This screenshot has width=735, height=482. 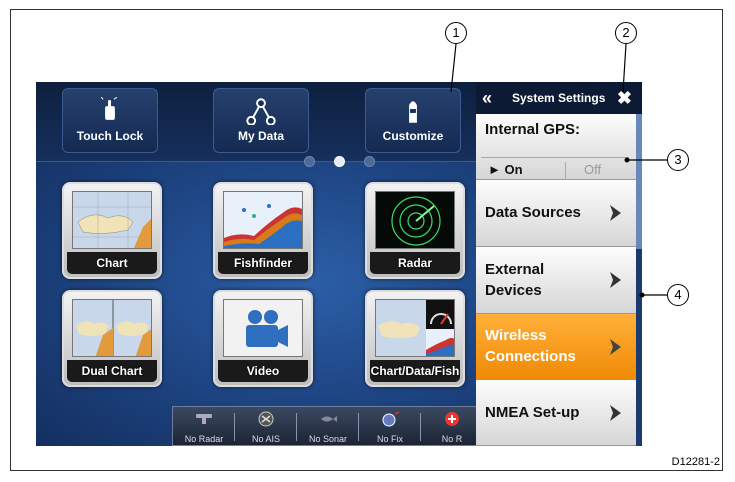 What do you see at coordinates (695, 462) in the screenshot?
I see `figure-id: D12281-2` at bounding box center [695, 462].